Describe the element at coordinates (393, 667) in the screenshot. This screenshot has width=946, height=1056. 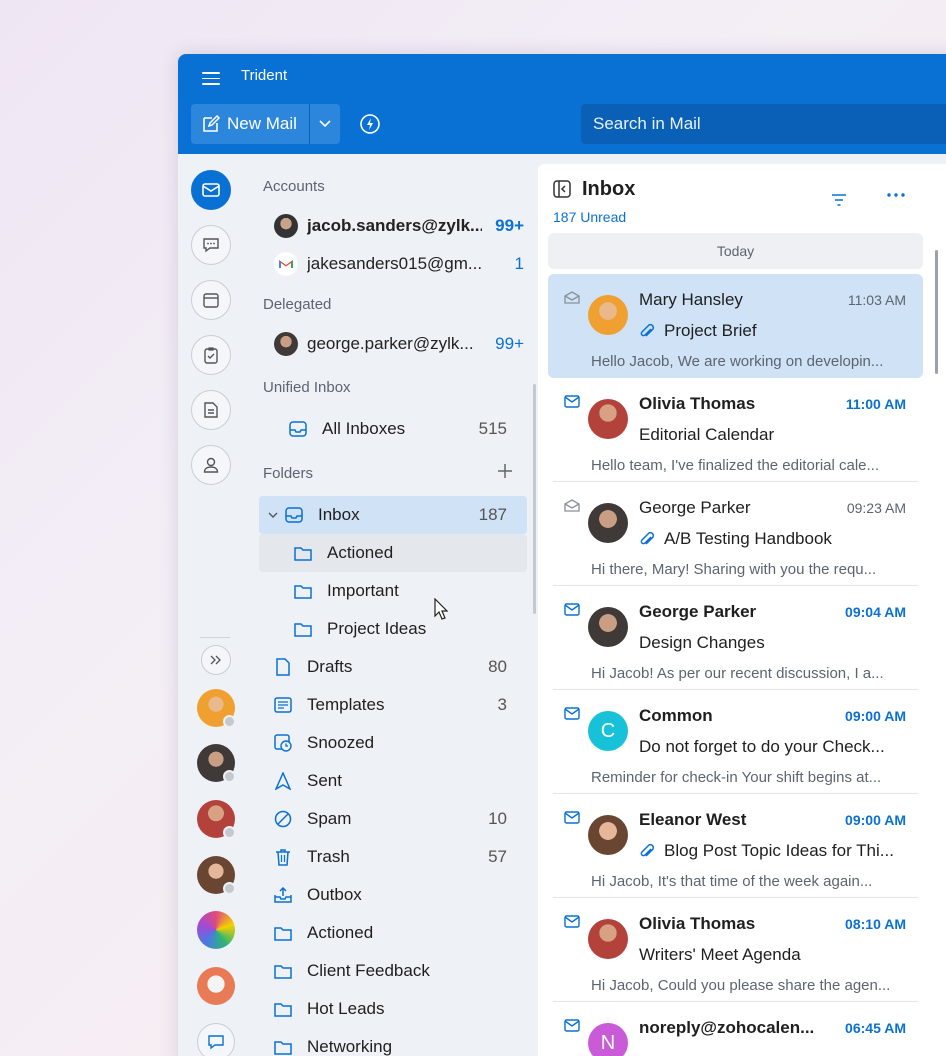
I see `folder-item-drafts: Drafts 80` at that location.